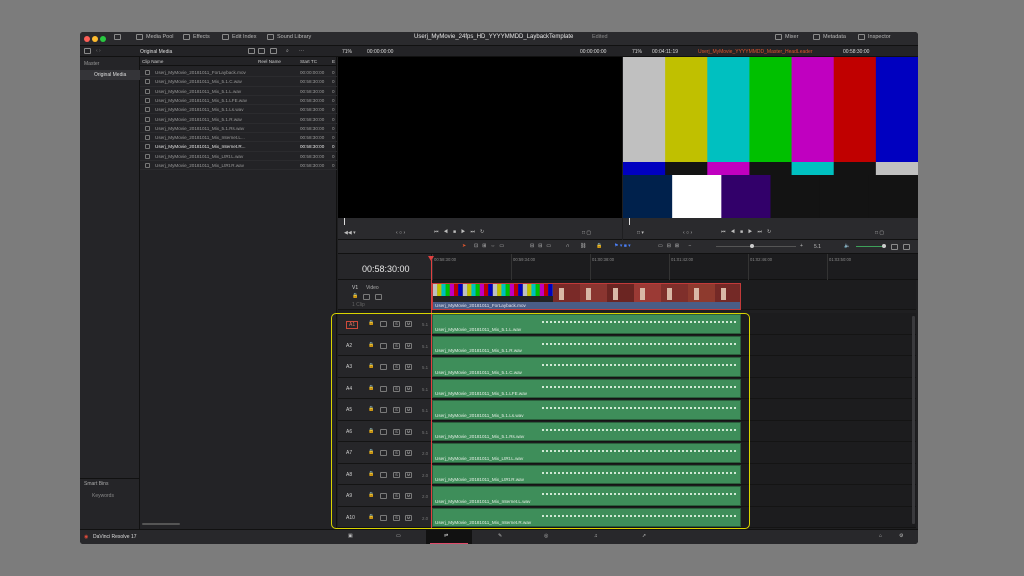 The width and height of the screenshot is (1024, 576). Describe the element at coordinates (152, 61) in the screenshot. I see `col-clip-name: Clip Name` at that location.